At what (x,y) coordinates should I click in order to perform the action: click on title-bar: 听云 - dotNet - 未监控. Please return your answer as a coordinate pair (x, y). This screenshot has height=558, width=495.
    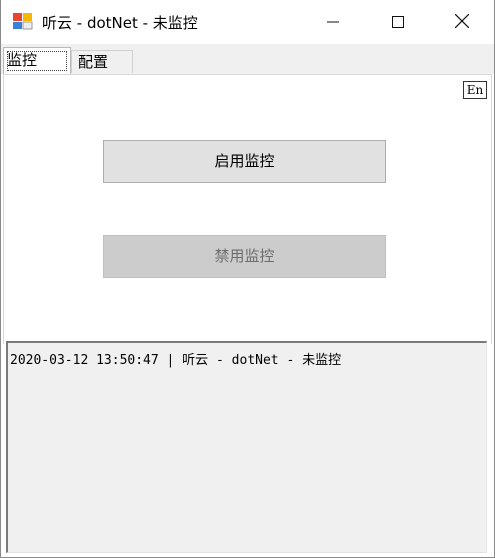
    Looking at the image, I should click on (247, 22).